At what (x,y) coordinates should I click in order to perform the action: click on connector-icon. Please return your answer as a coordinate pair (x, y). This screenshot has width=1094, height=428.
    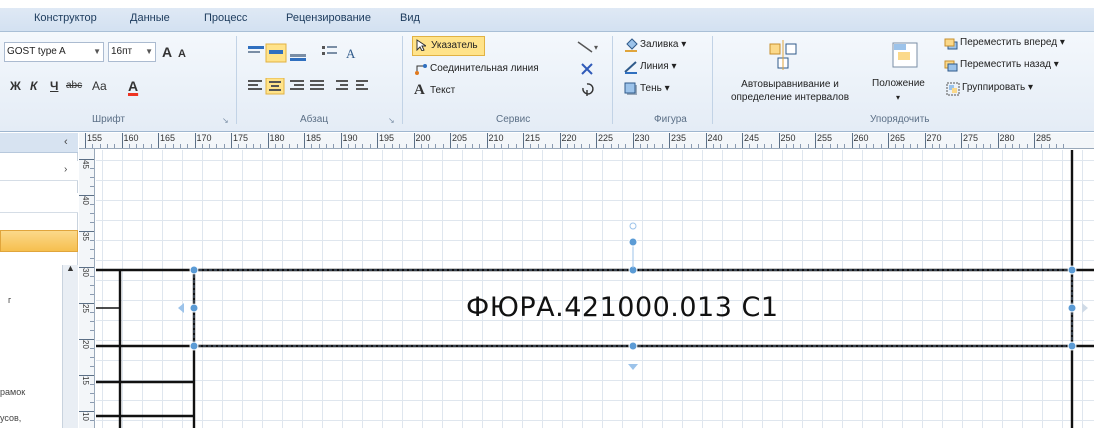
    Looking at the image, I should click on (421, 69).